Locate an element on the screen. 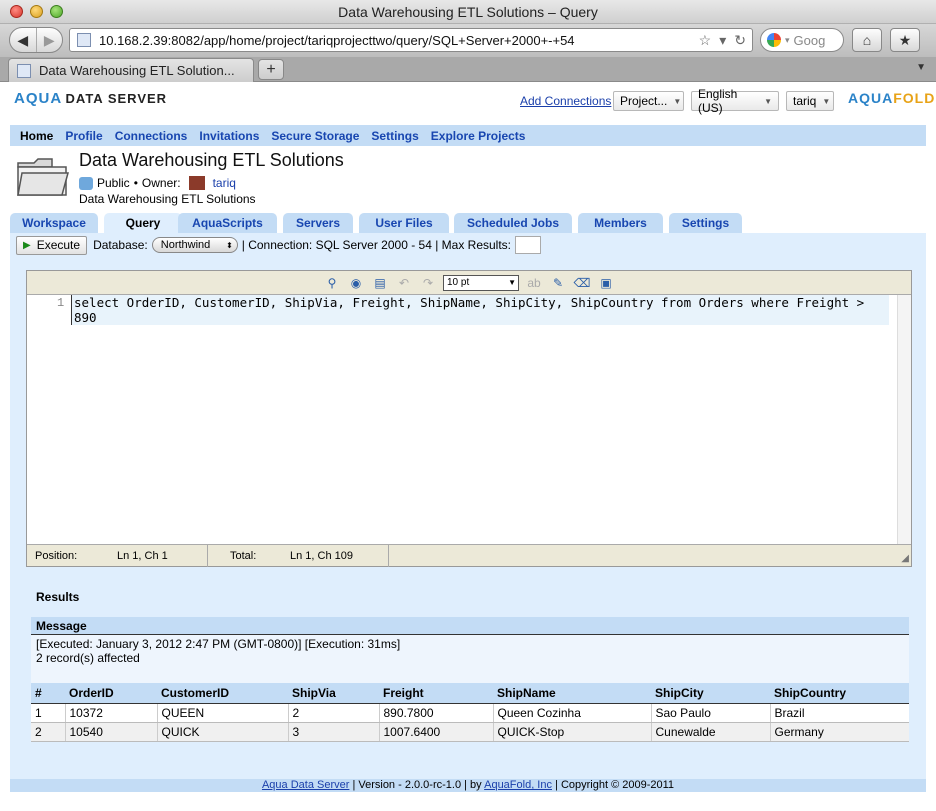  tab-list-chevron-icon: ▼ is located at coordinates (921, 67).